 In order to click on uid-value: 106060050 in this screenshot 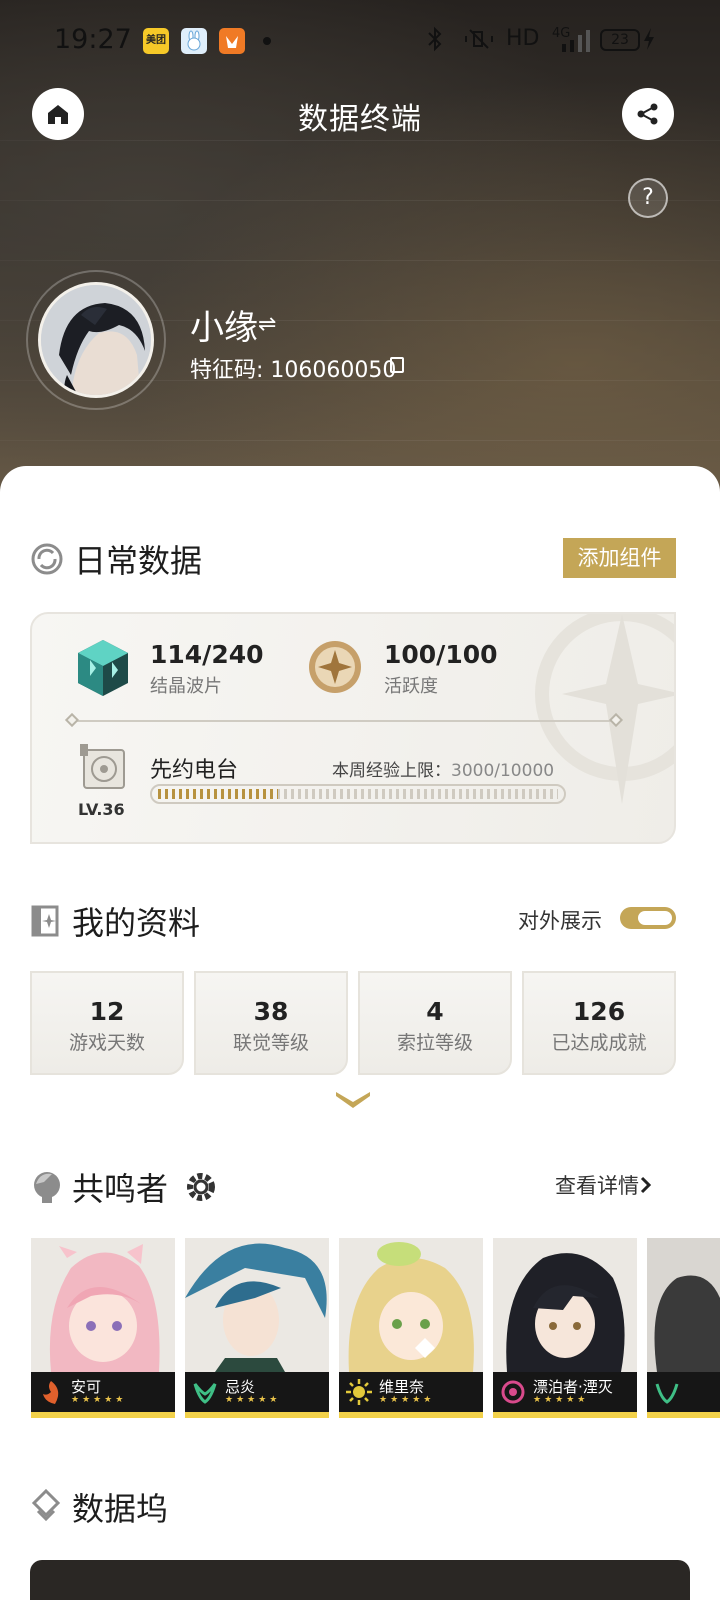, I will do `click(333, 370)`.